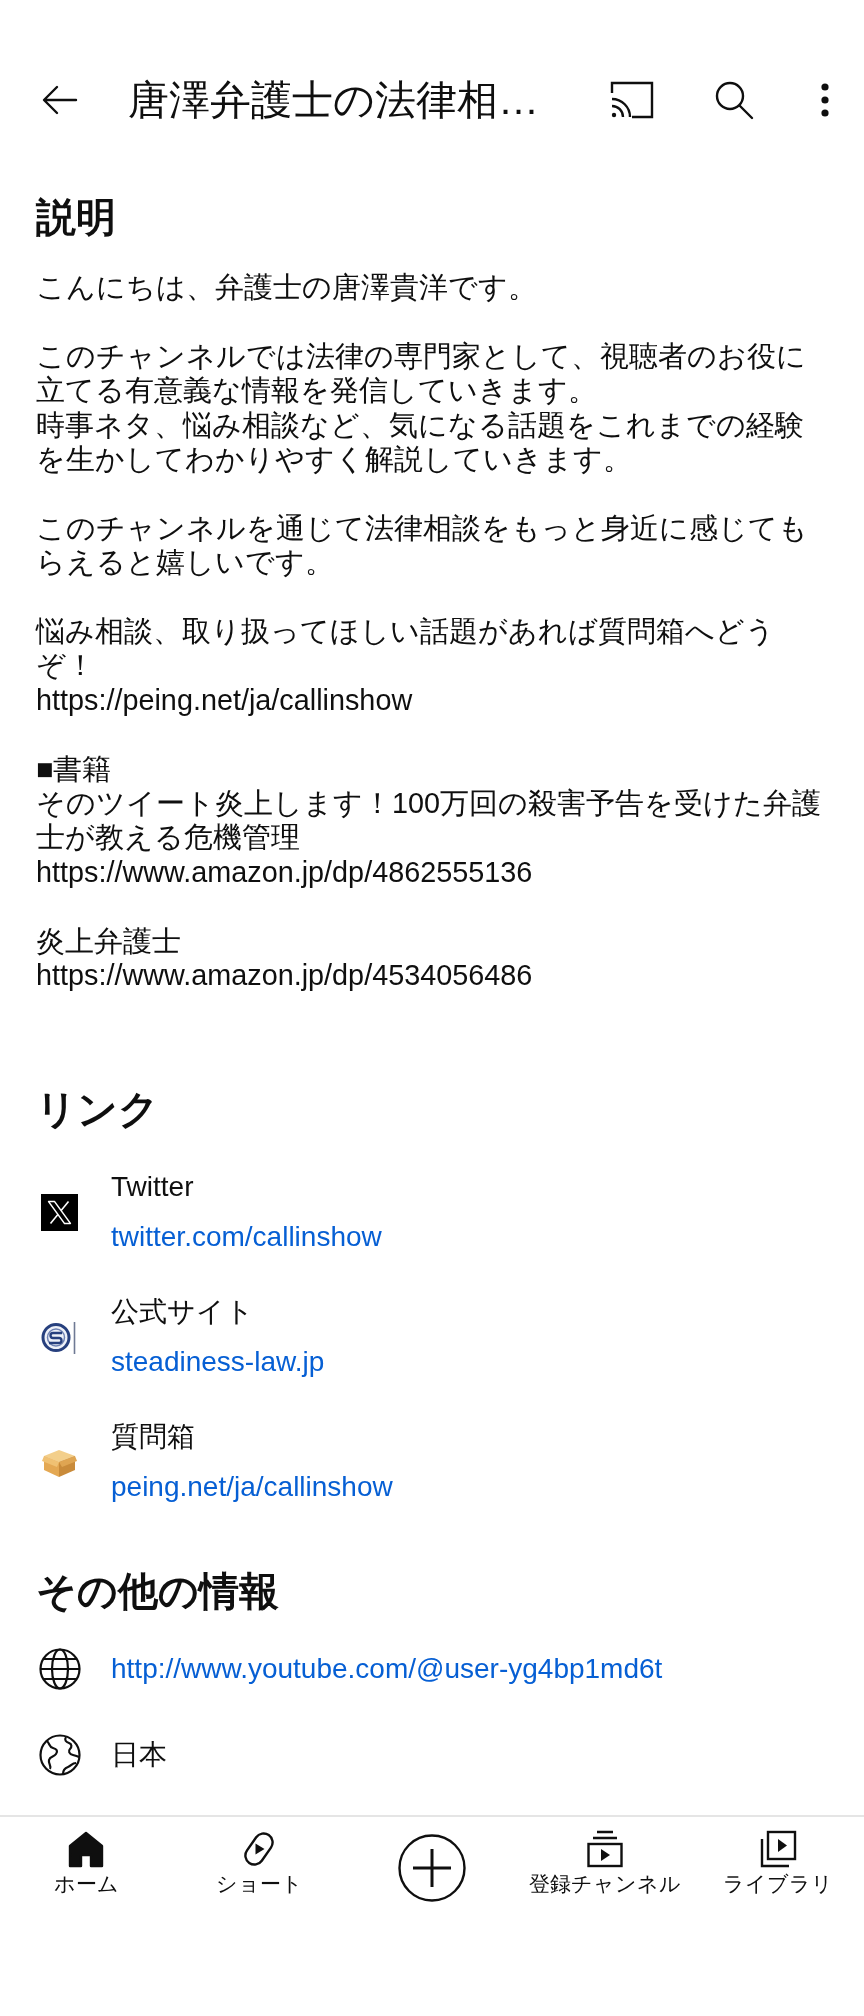  Describe the element at coordinates (108, 941) in the screenshot. I see `description-text: 炎上弁護士` at that location.